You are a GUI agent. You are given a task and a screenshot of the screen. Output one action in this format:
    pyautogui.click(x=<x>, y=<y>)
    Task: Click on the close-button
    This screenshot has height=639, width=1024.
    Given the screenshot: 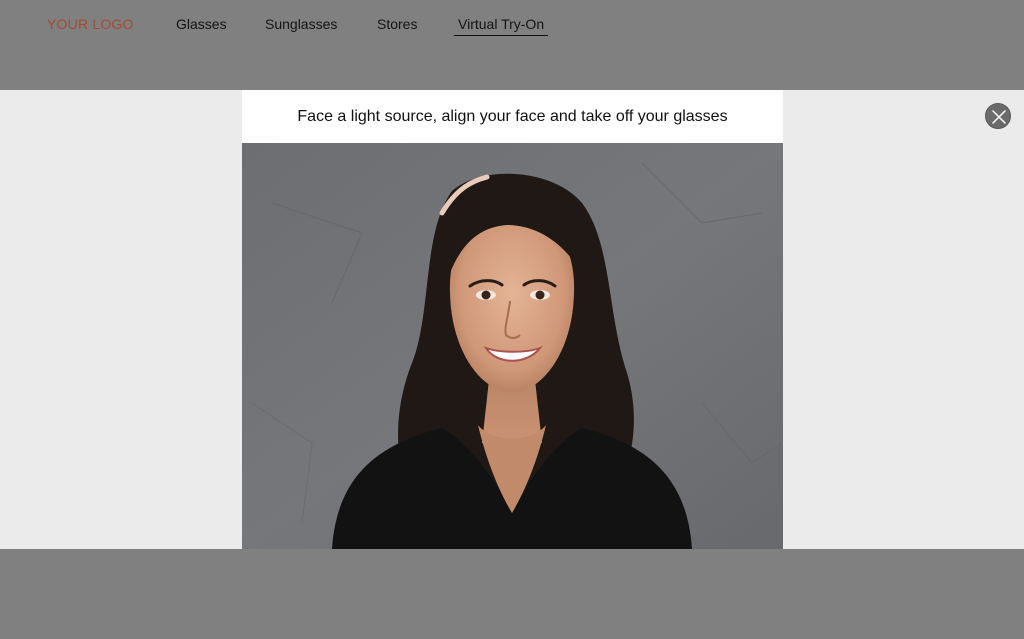 What is the action you would take?
    pyautogui.click(x=998, y=116)
    